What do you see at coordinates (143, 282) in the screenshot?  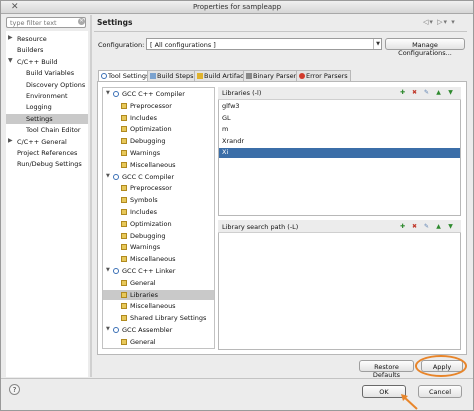 I see `tool-node-label: General` at bounding box center [143, 282].